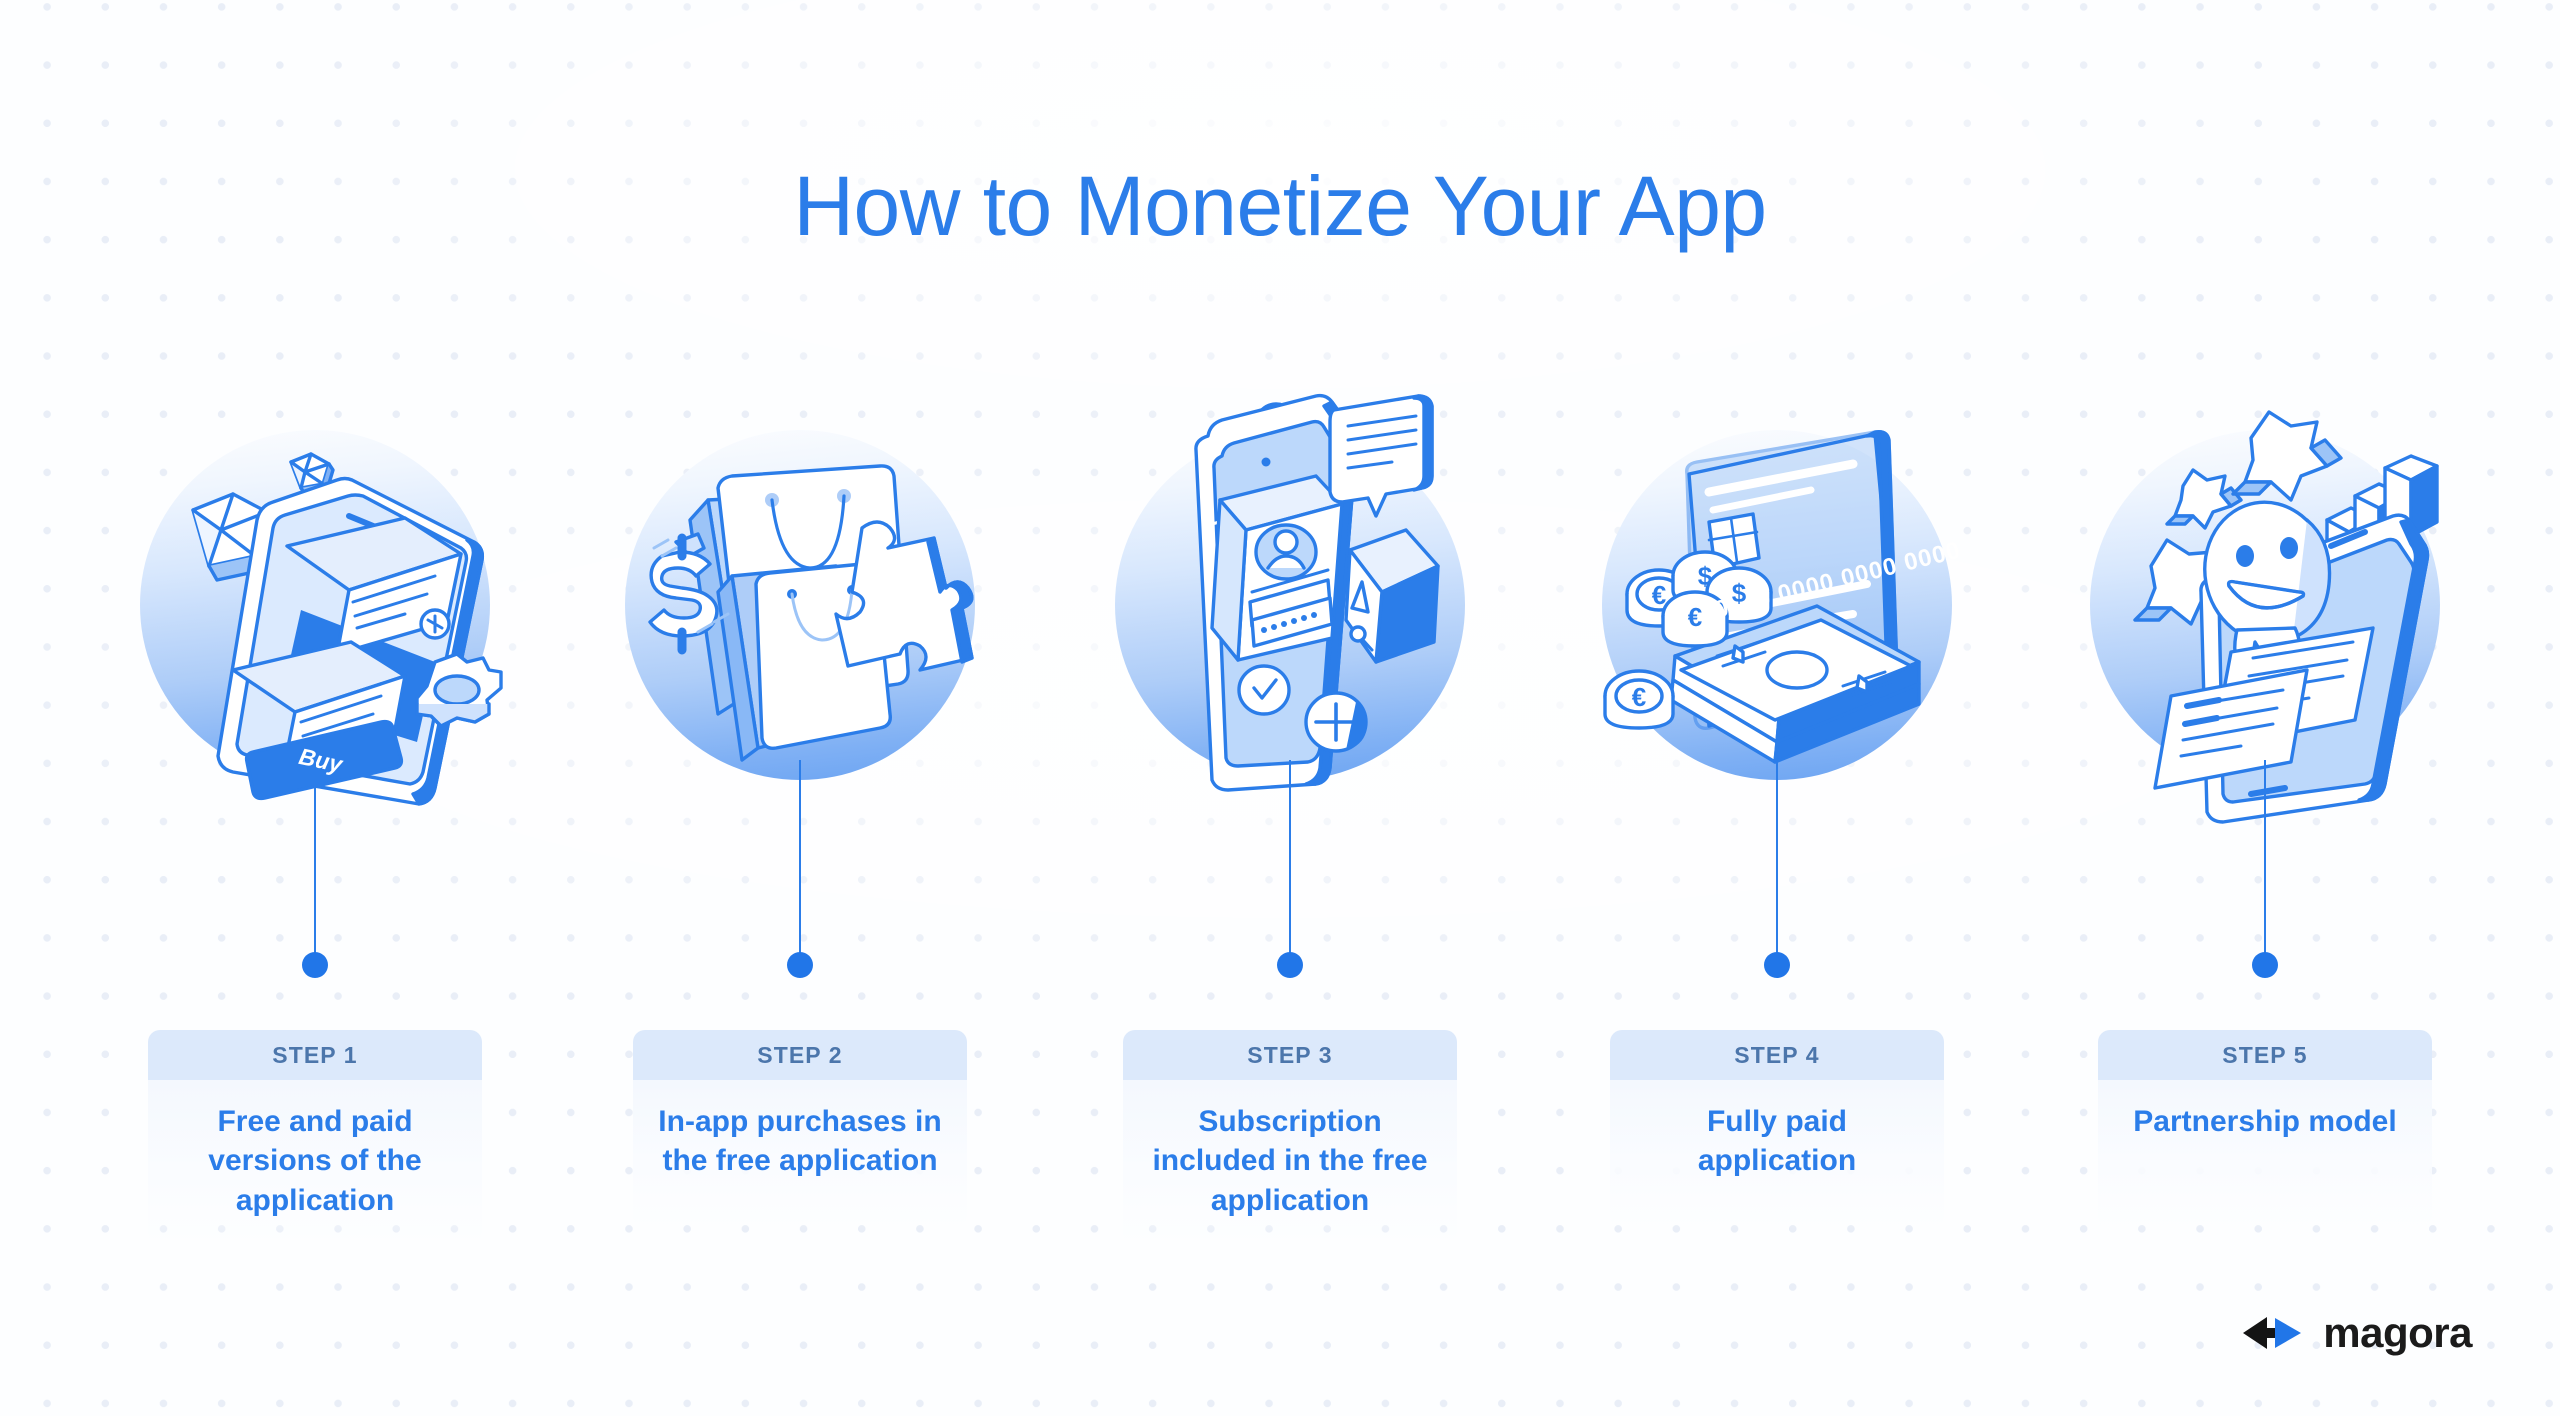 Image resolution: width=2560 pixels, height=1416 pixels. What do you see at coordinates (321, 618) in the screenshot?
I see `illustration-circle-1: Buy` at bounding box center [321, 618].